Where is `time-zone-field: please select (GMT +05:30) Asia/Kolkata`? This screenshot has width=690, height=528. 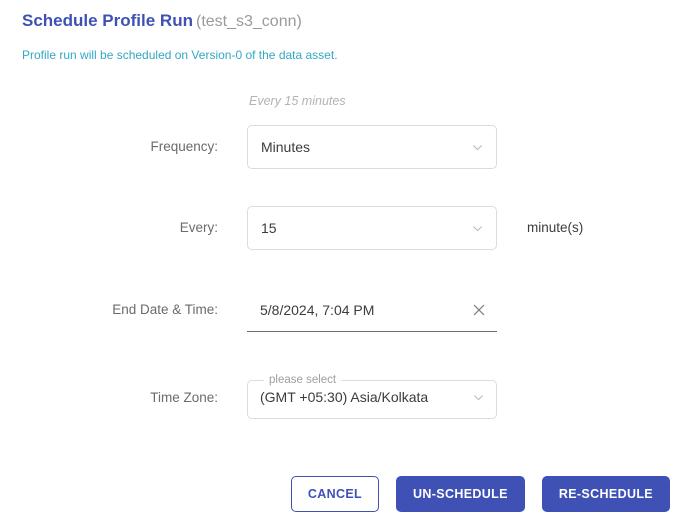 time-zone-field: please select (GMT +05:30) Asia/Kolkata is located at coordinates (372, 396).